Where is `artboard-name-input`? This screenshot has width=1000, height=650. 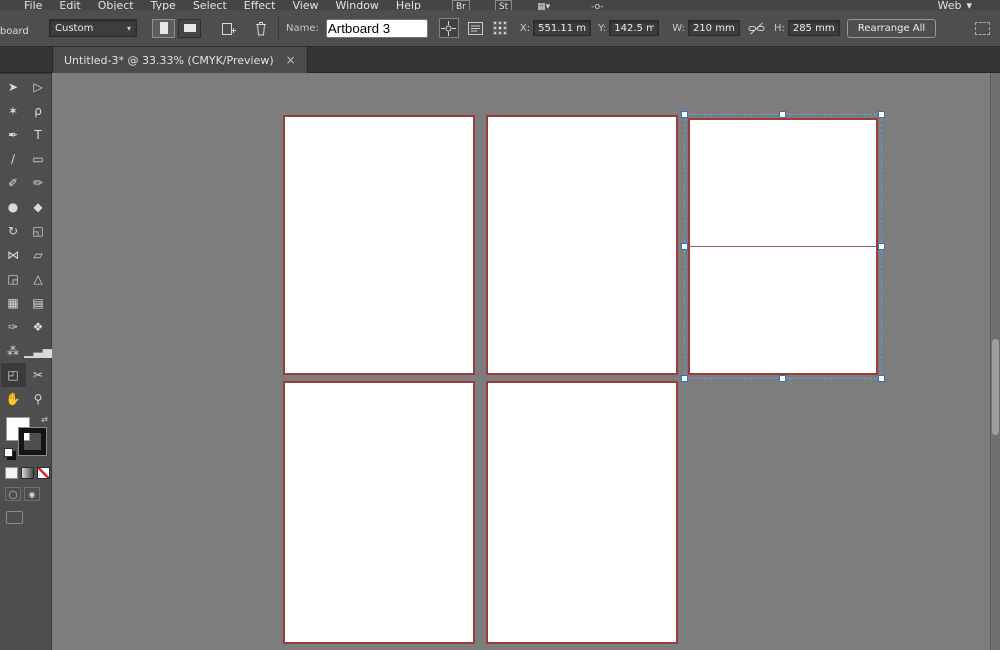
artboard-name-input is located at coordinates (376, 28).